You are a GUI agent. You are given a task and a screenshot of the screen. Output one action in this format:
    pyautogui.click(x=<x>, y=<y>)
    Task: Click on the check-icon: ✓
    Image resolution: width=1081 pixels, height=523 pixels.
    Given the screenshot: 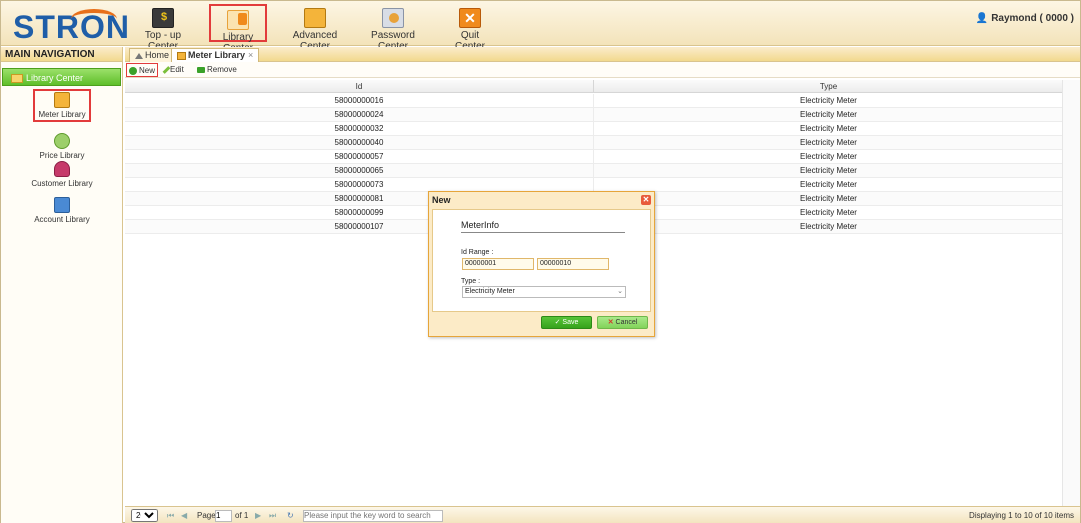 What is the action you would take?
    pyautogui.click(x=557, y=322)
    